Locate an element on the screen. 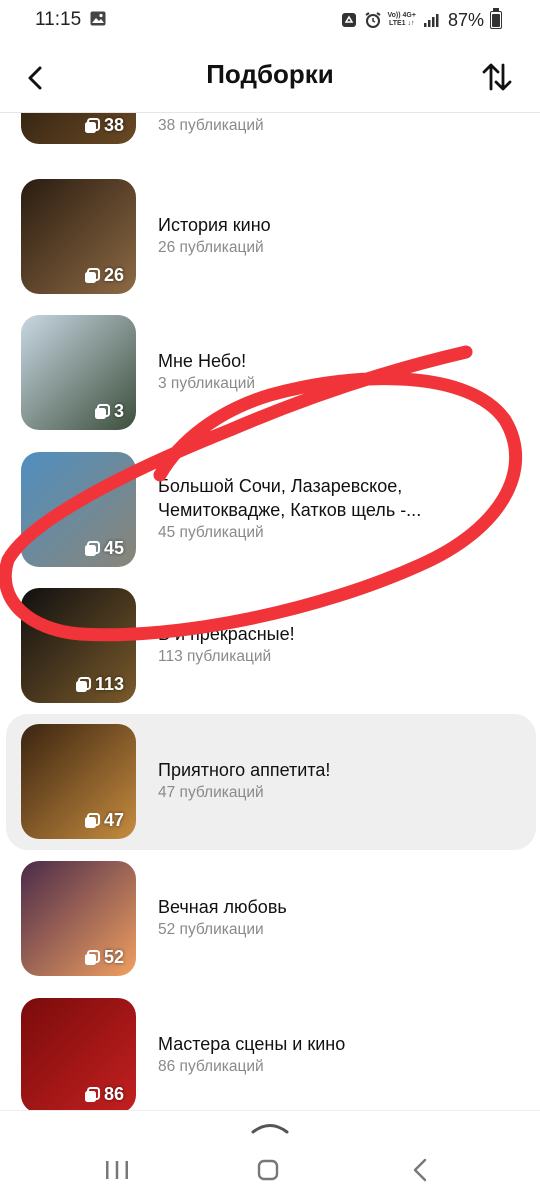 The height and width of the screenshot is (1201, 540). battery-percent: 87% is located at coordinates (465, 19).